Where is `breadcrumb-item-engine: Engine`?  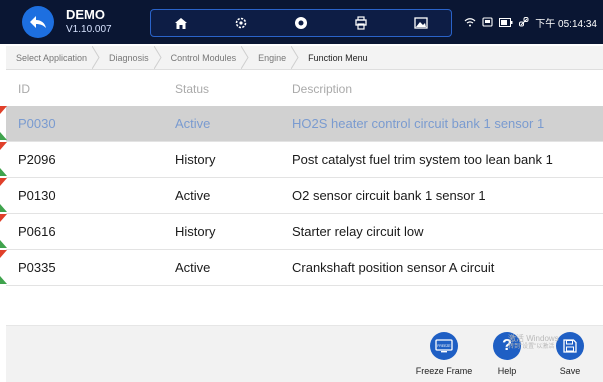
breadcrumb-item-engine: Engine is located at coordinates (273, 57).